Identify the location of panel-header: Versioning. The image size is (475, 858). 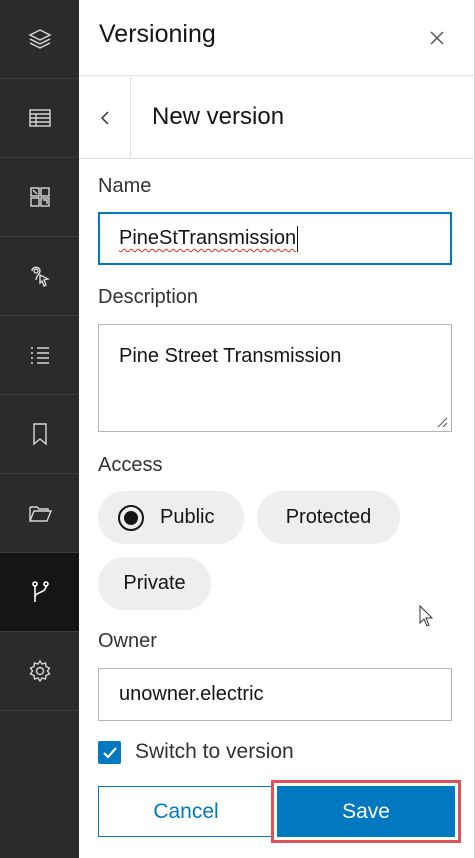
(277, 38).